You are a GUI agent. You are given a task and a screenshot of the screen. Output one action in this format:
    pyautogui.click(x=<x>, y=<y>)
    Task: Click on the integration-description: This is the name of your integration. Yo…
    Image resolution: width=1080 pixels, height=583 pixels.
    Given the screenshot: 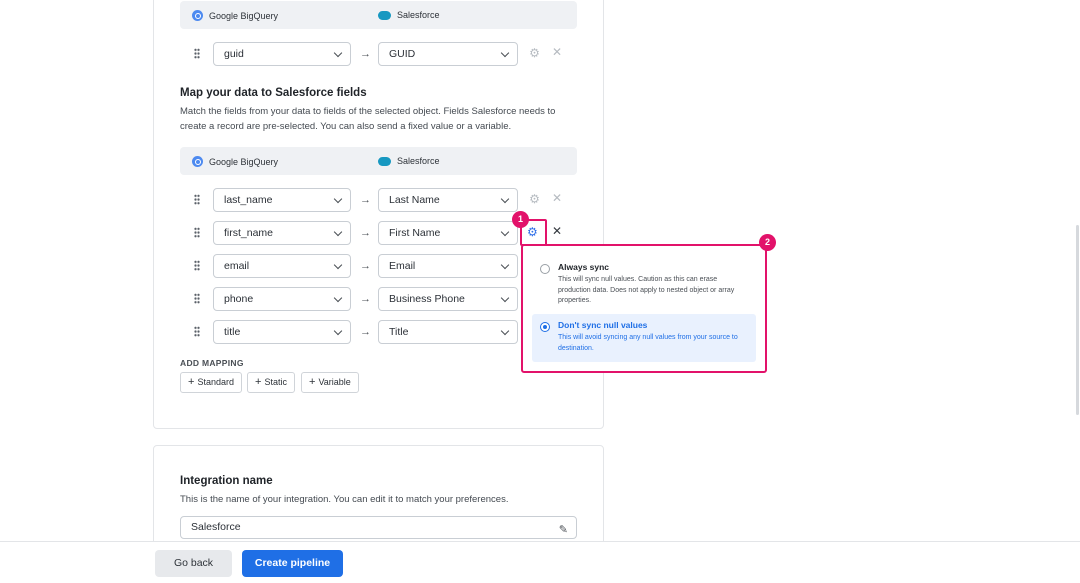 What is the action you would take?
    pyautogui.click(x=344, y=499)
    